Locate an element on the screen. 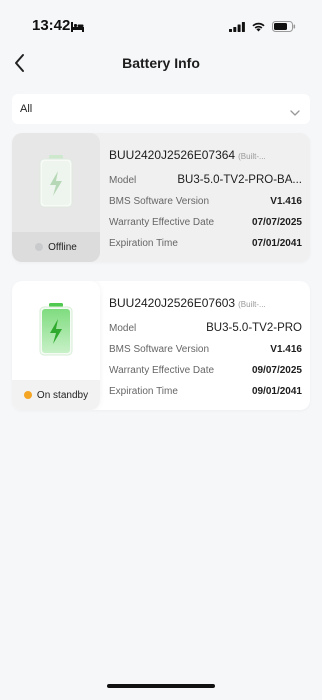  filter-dropdown: All is located at coordinates (161, 109).